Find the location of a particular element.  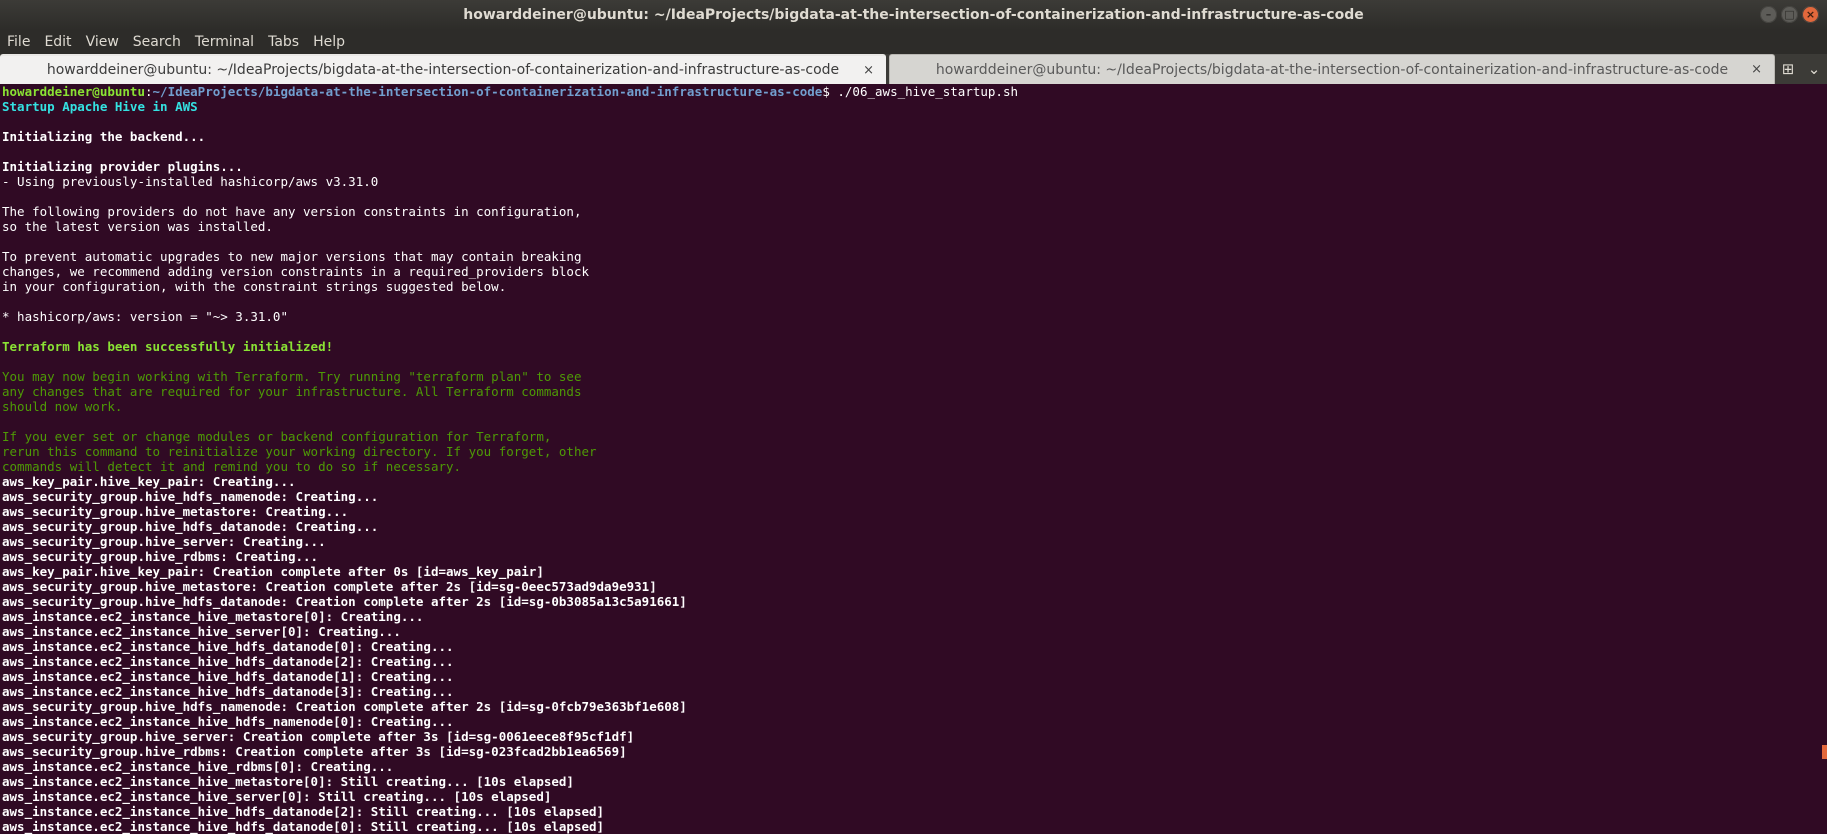

window-controls: – □ × is located at coordinates (1789, 14).